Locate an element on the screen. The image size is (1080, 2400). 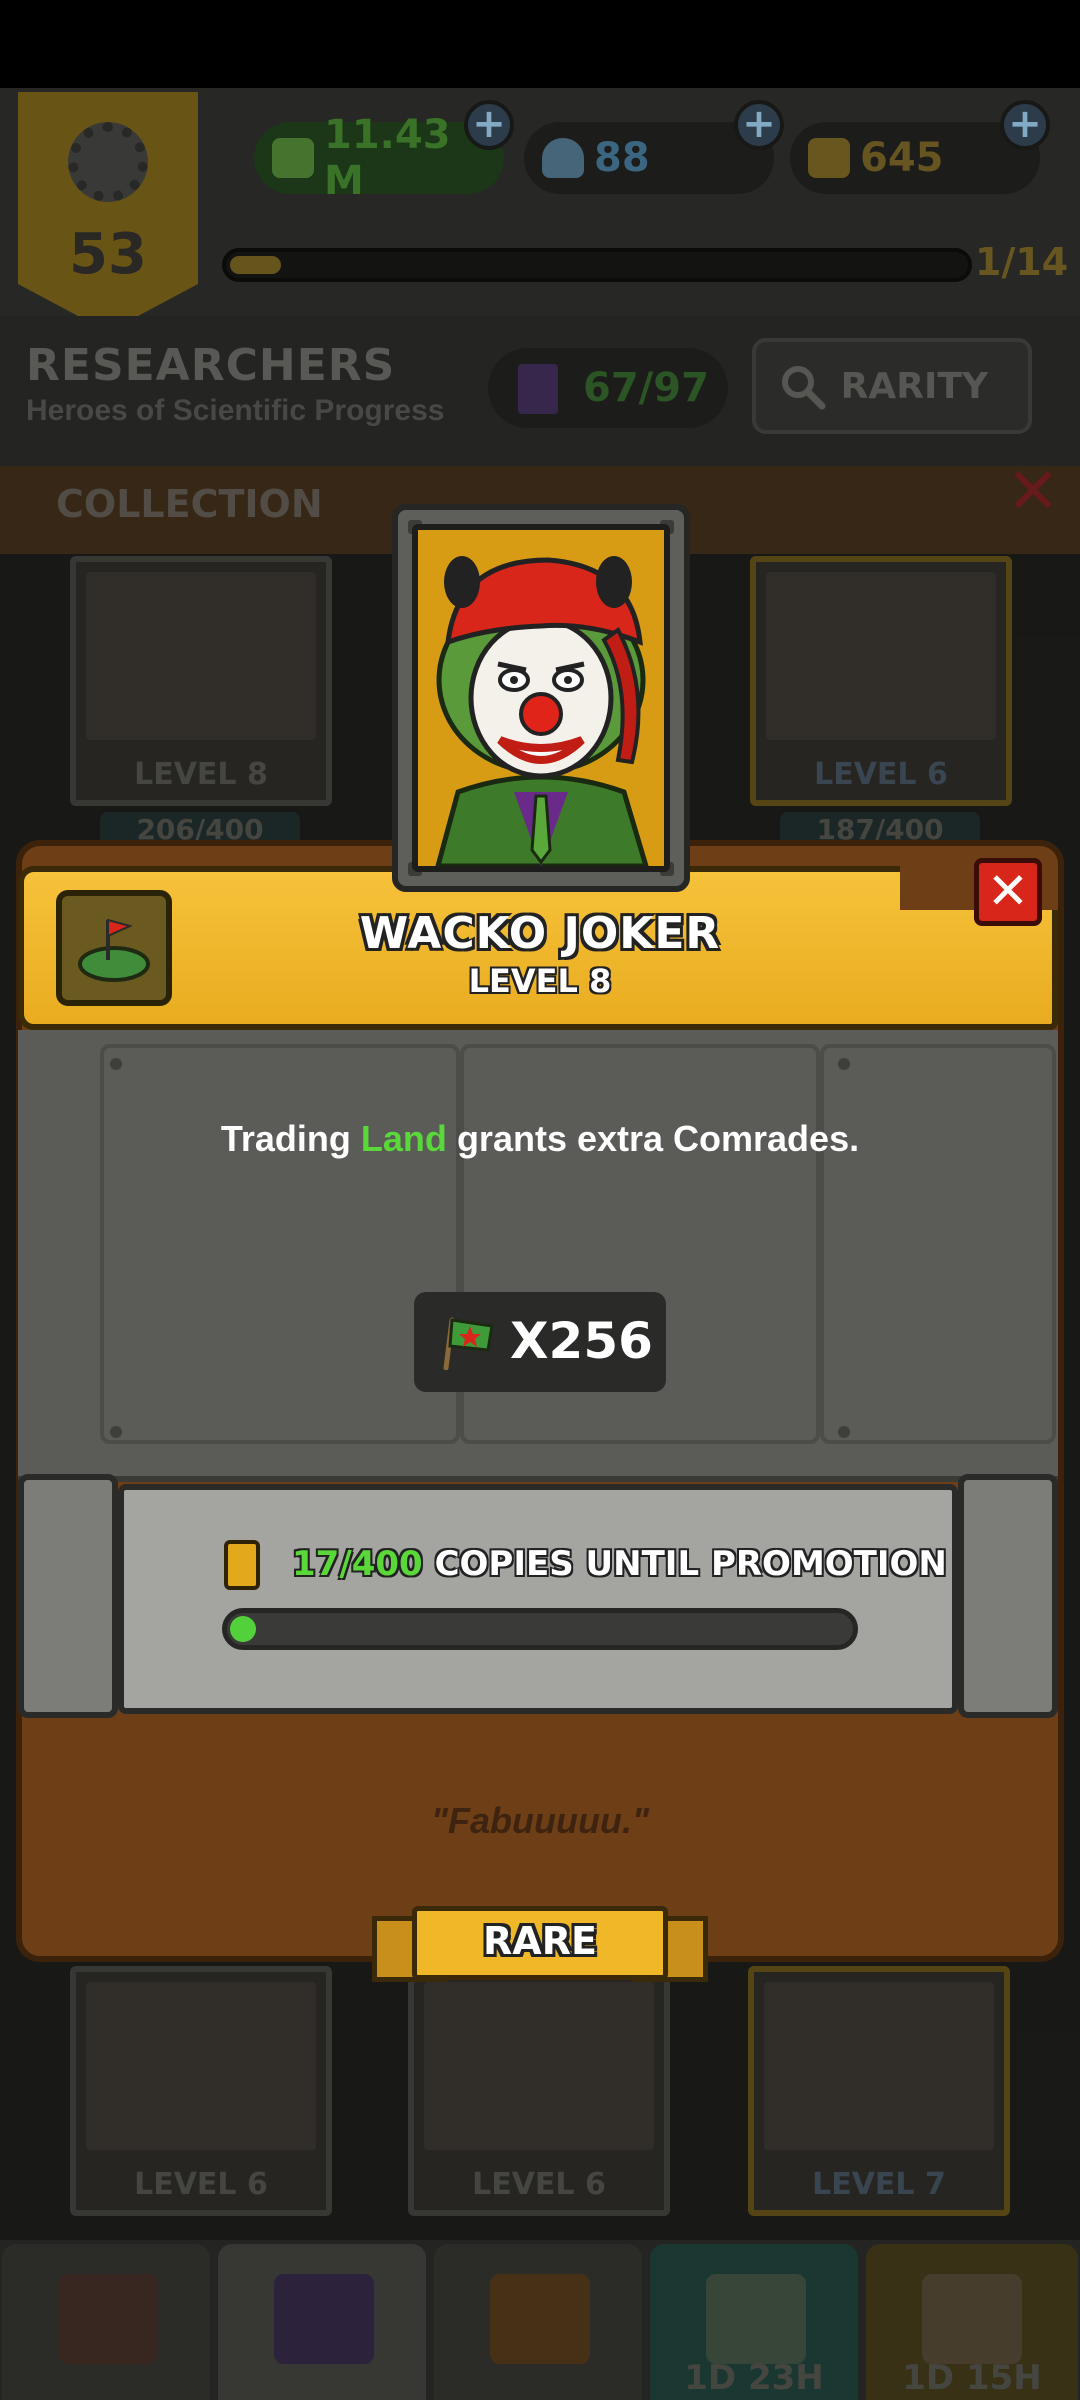
joker-portrait is located at coordinates (541, 698).